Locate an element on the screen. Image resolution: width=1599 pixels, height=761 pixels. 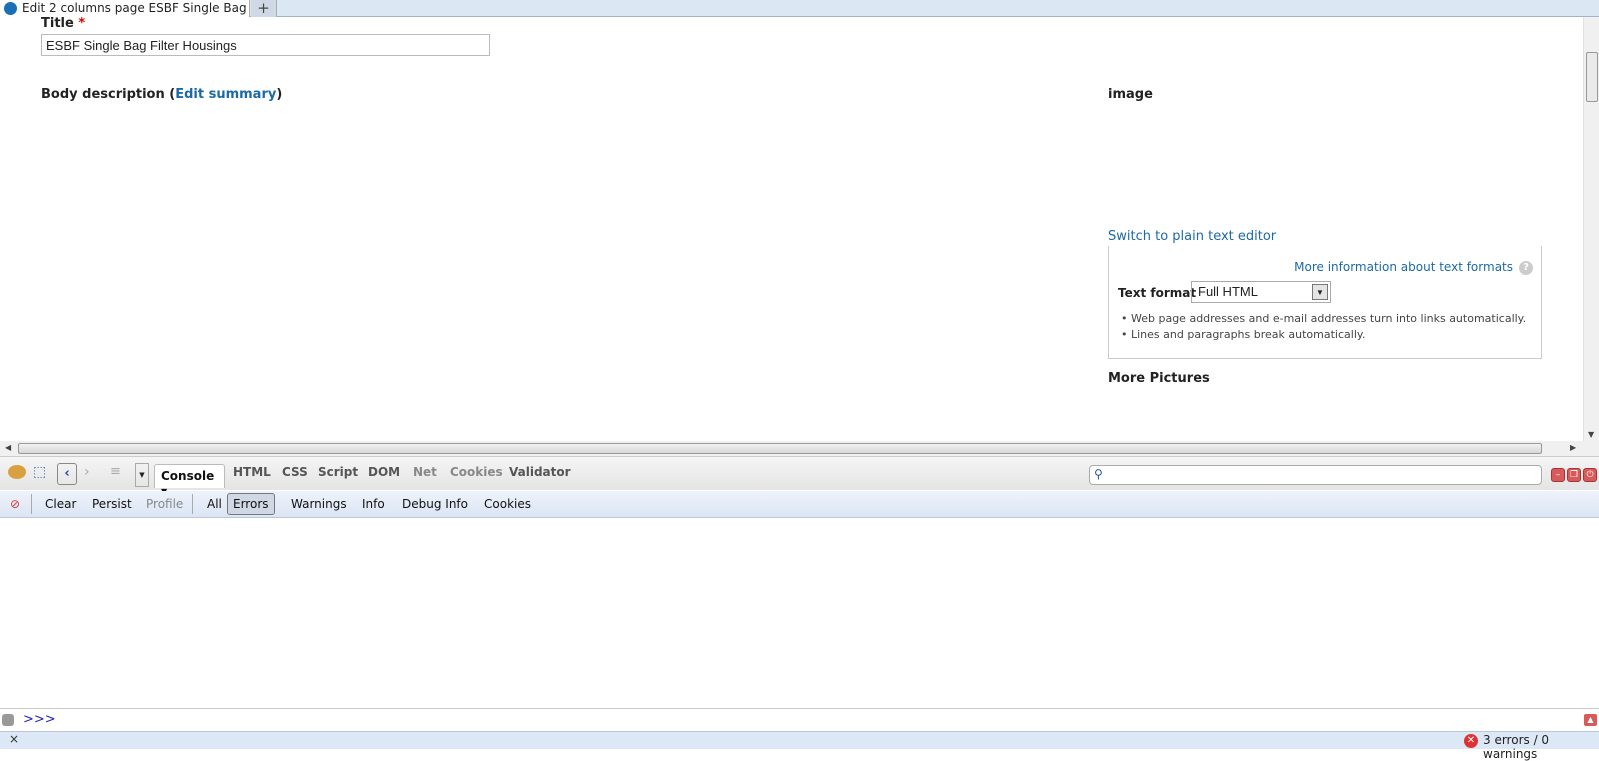
command-prompt: >>> is located at coordinates (39, 719).